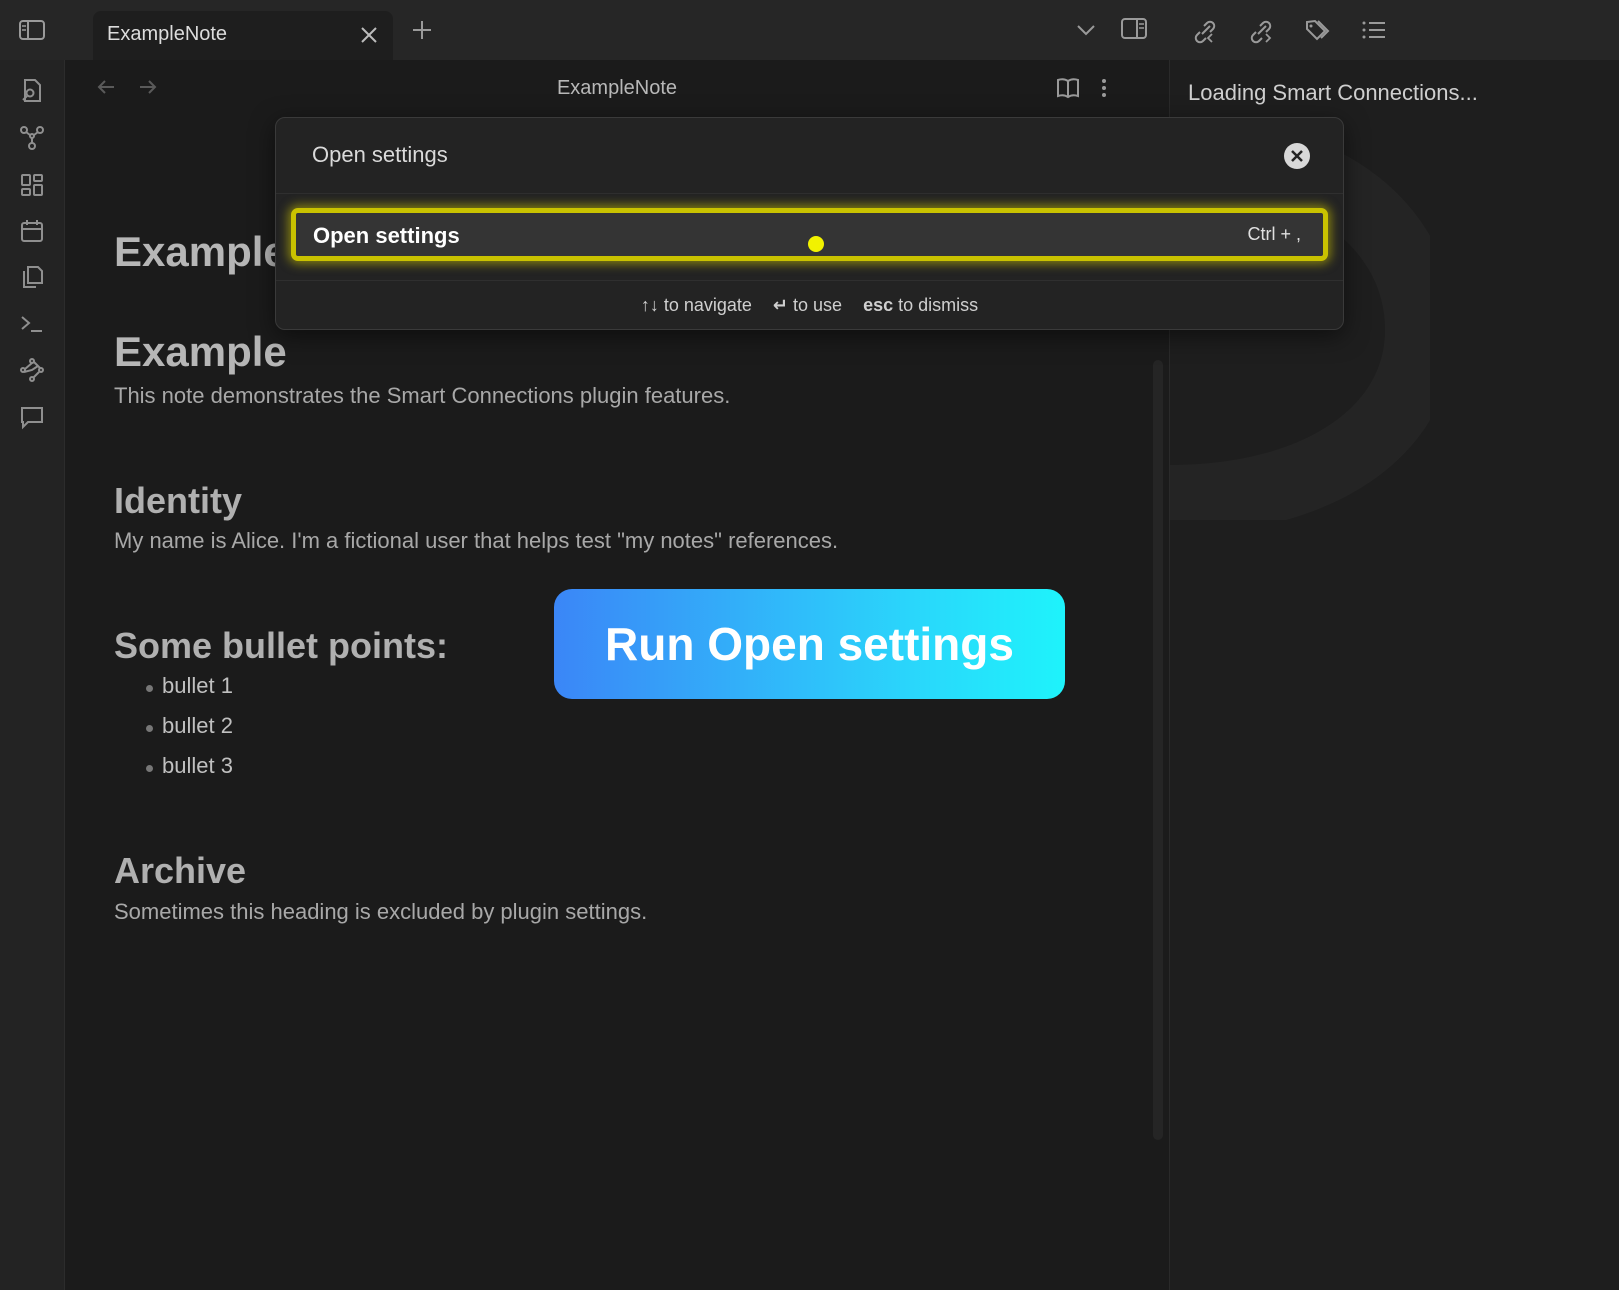 The width and height of the screenshot is (1619, 1290). What do you see at coordinates (649, 305) in the screenshot?
I see `navigate-key: ↑↓` at bounding box center [649, 305].